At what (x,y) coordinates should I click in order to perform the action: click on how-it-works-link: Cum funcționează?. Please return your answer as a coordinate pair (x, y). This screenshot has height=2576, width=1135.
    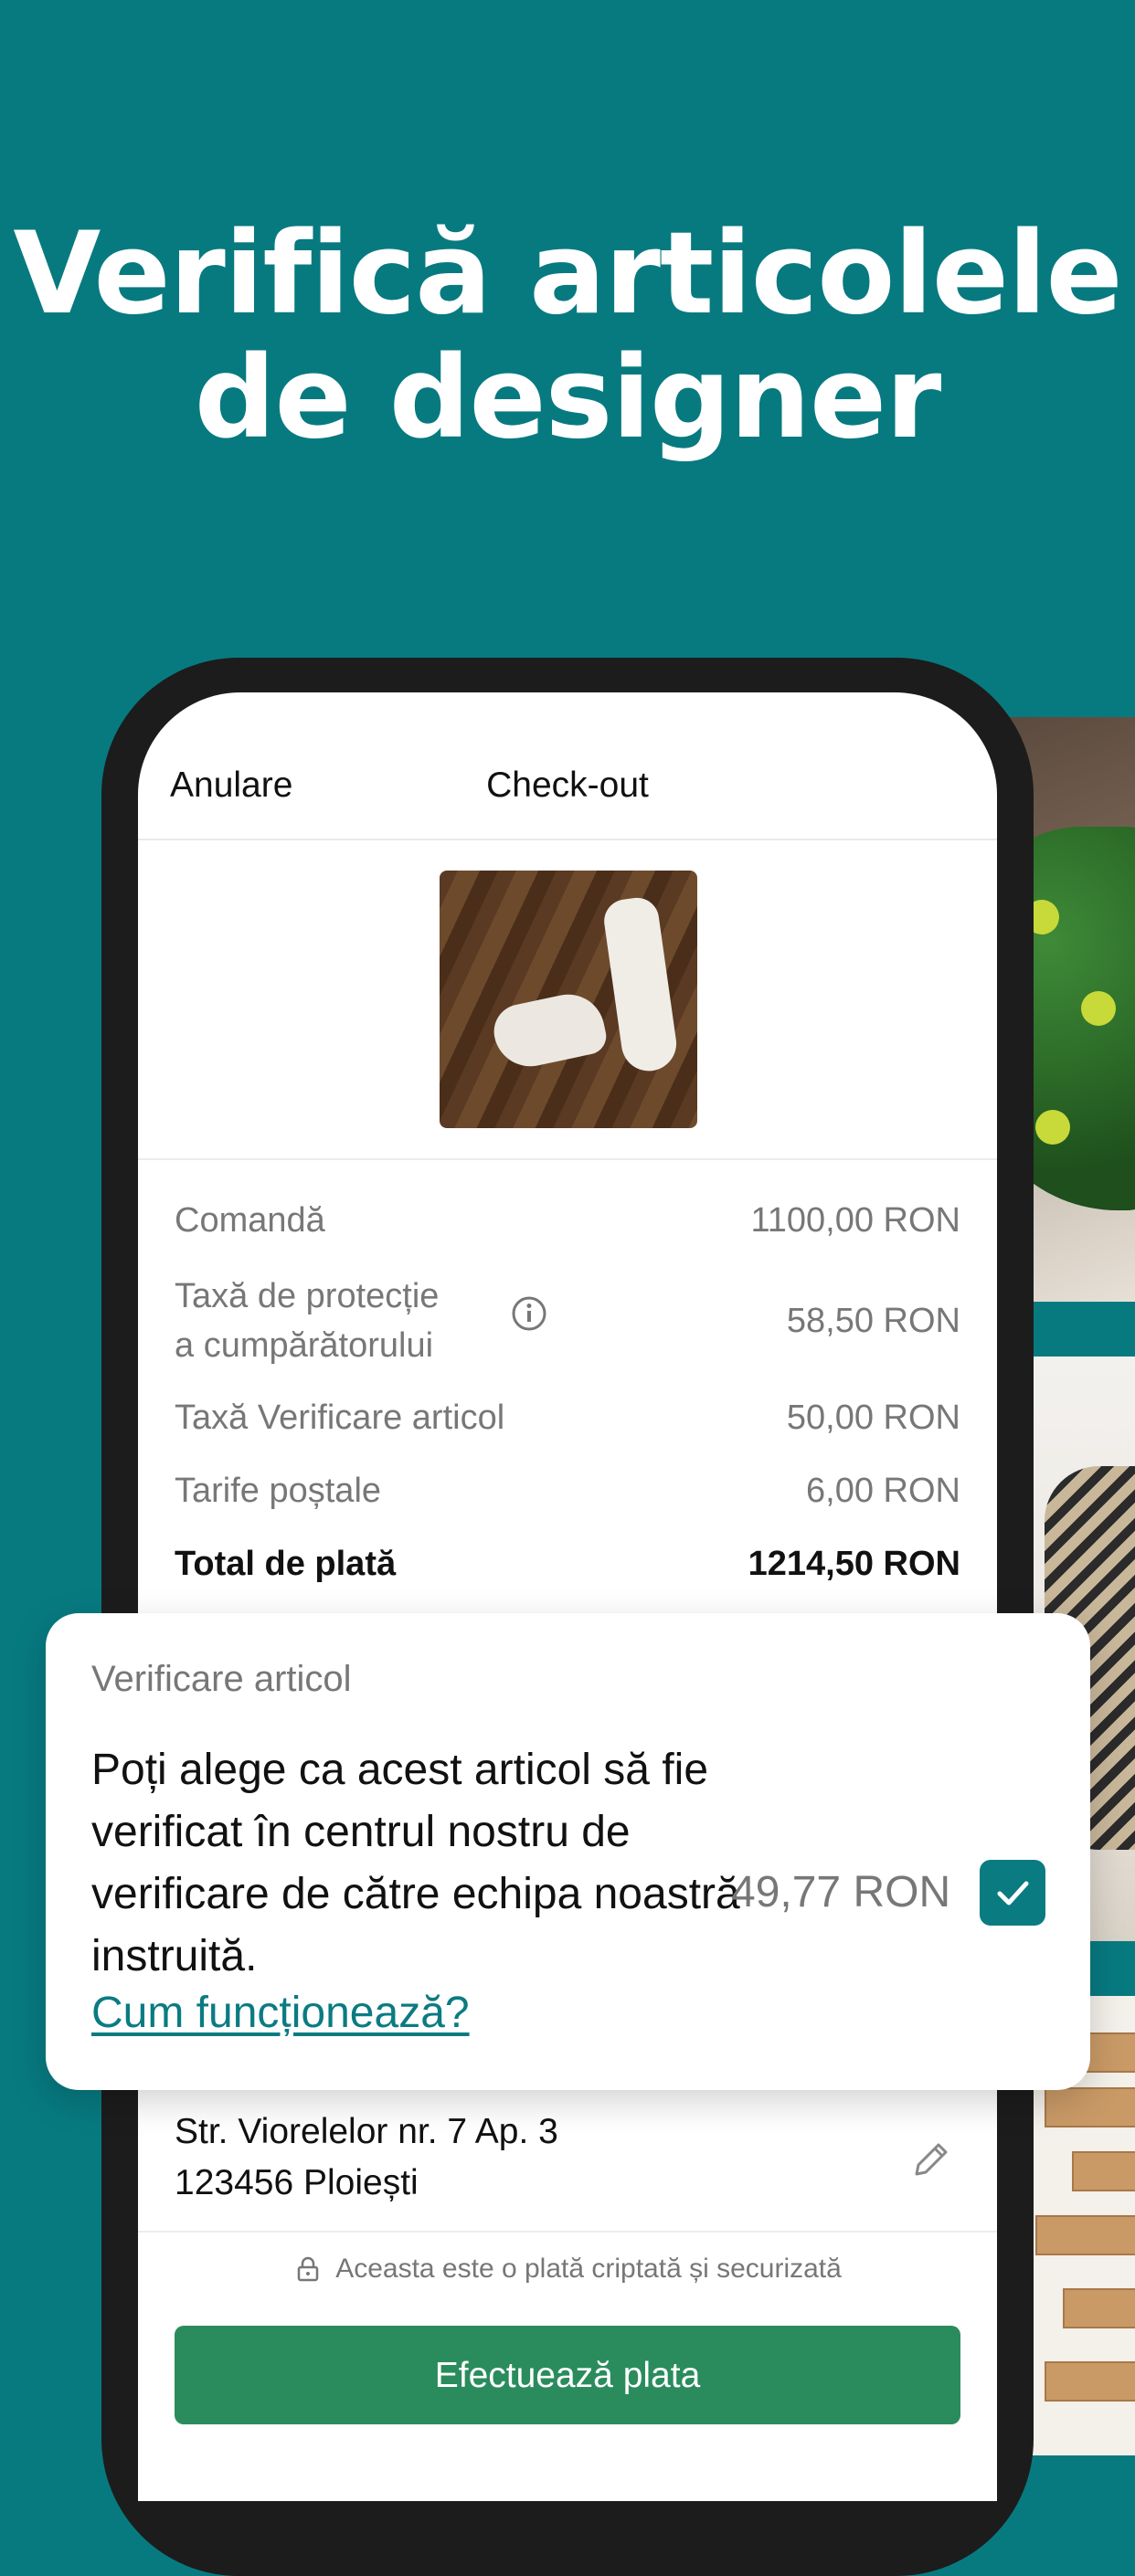
    Looking at the image, I should click on (280, 2013).